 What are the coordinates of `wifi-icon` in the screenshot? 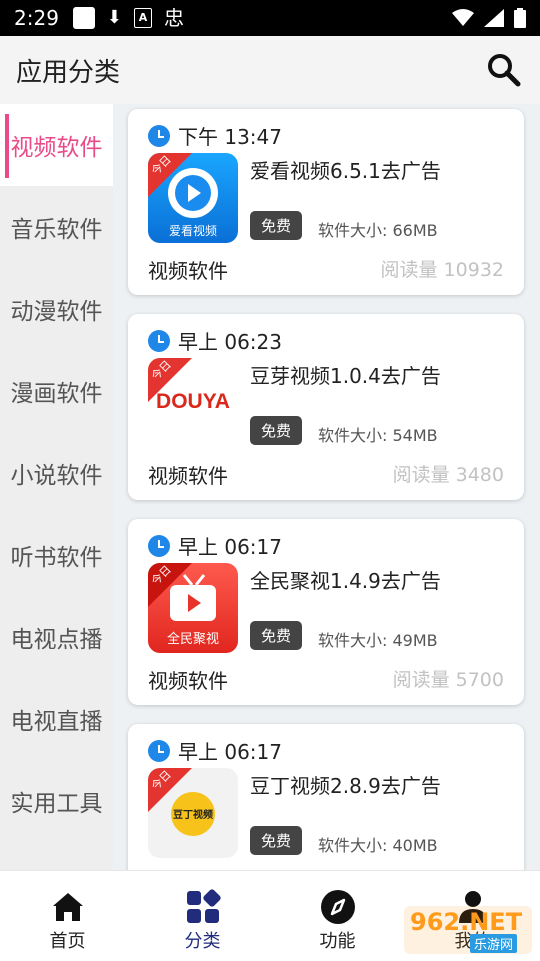 It's located at (463, 17).